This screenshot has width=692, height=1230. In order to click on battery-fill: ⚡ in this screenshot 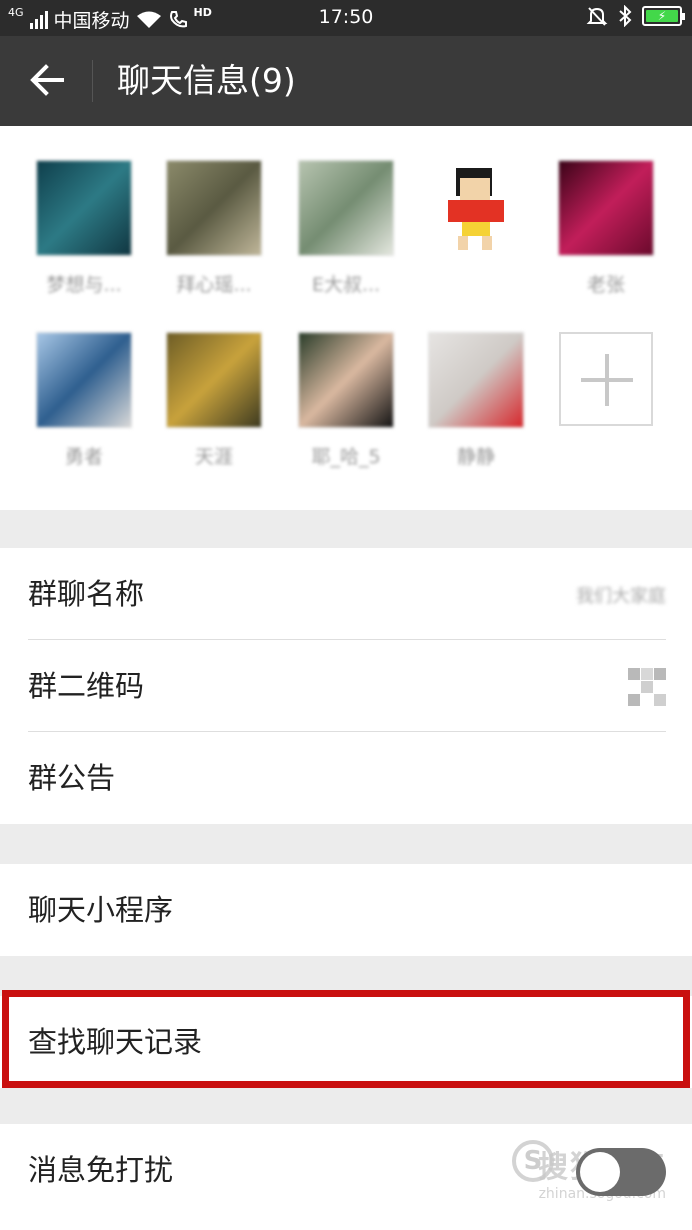, I will do `click(662, 16)`.